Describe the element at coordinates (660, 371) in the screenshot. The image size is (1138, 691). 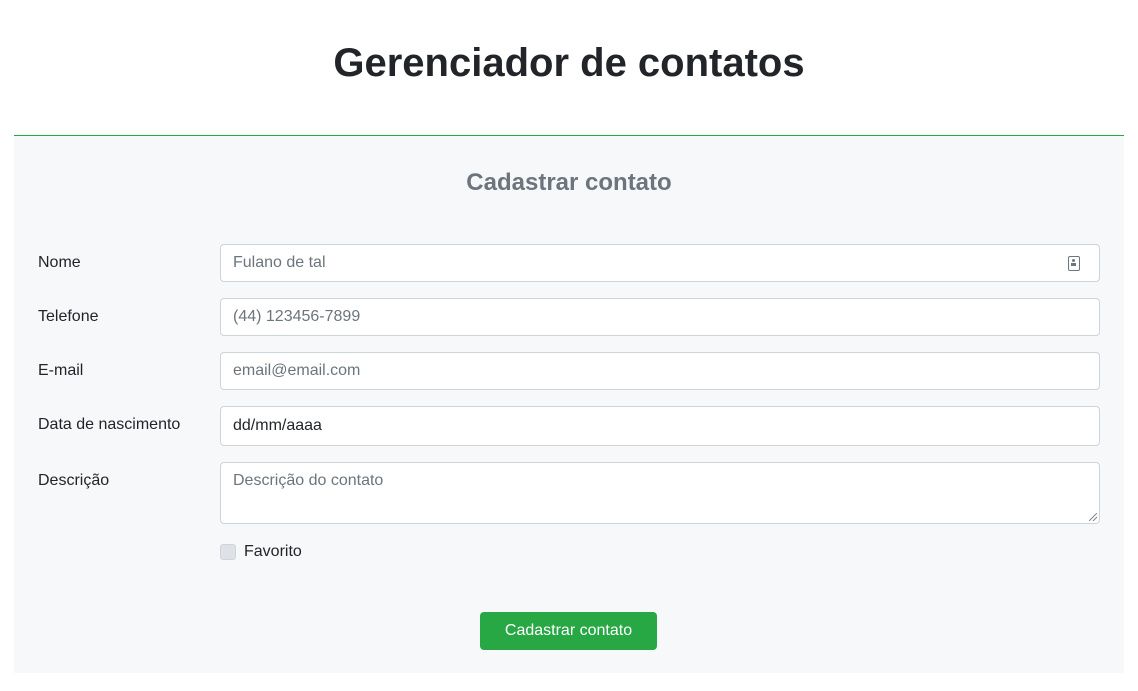
I see `email-input: email@email.com` at that location.